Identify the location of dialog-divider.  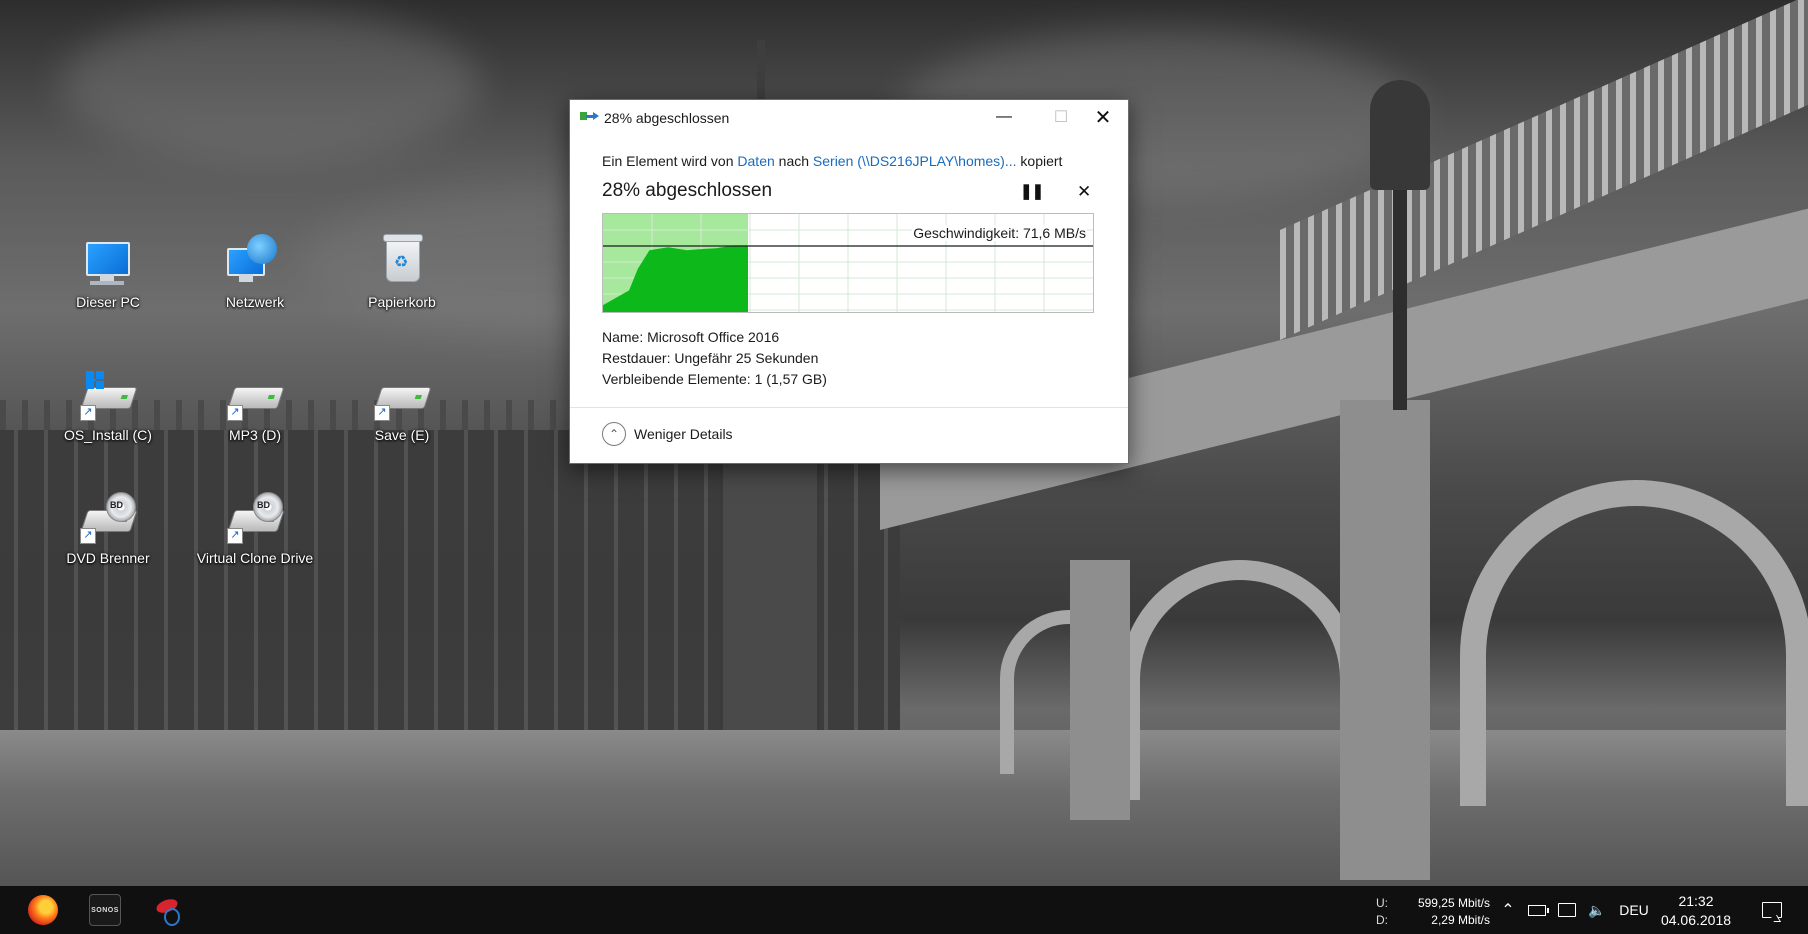
(849, 407).